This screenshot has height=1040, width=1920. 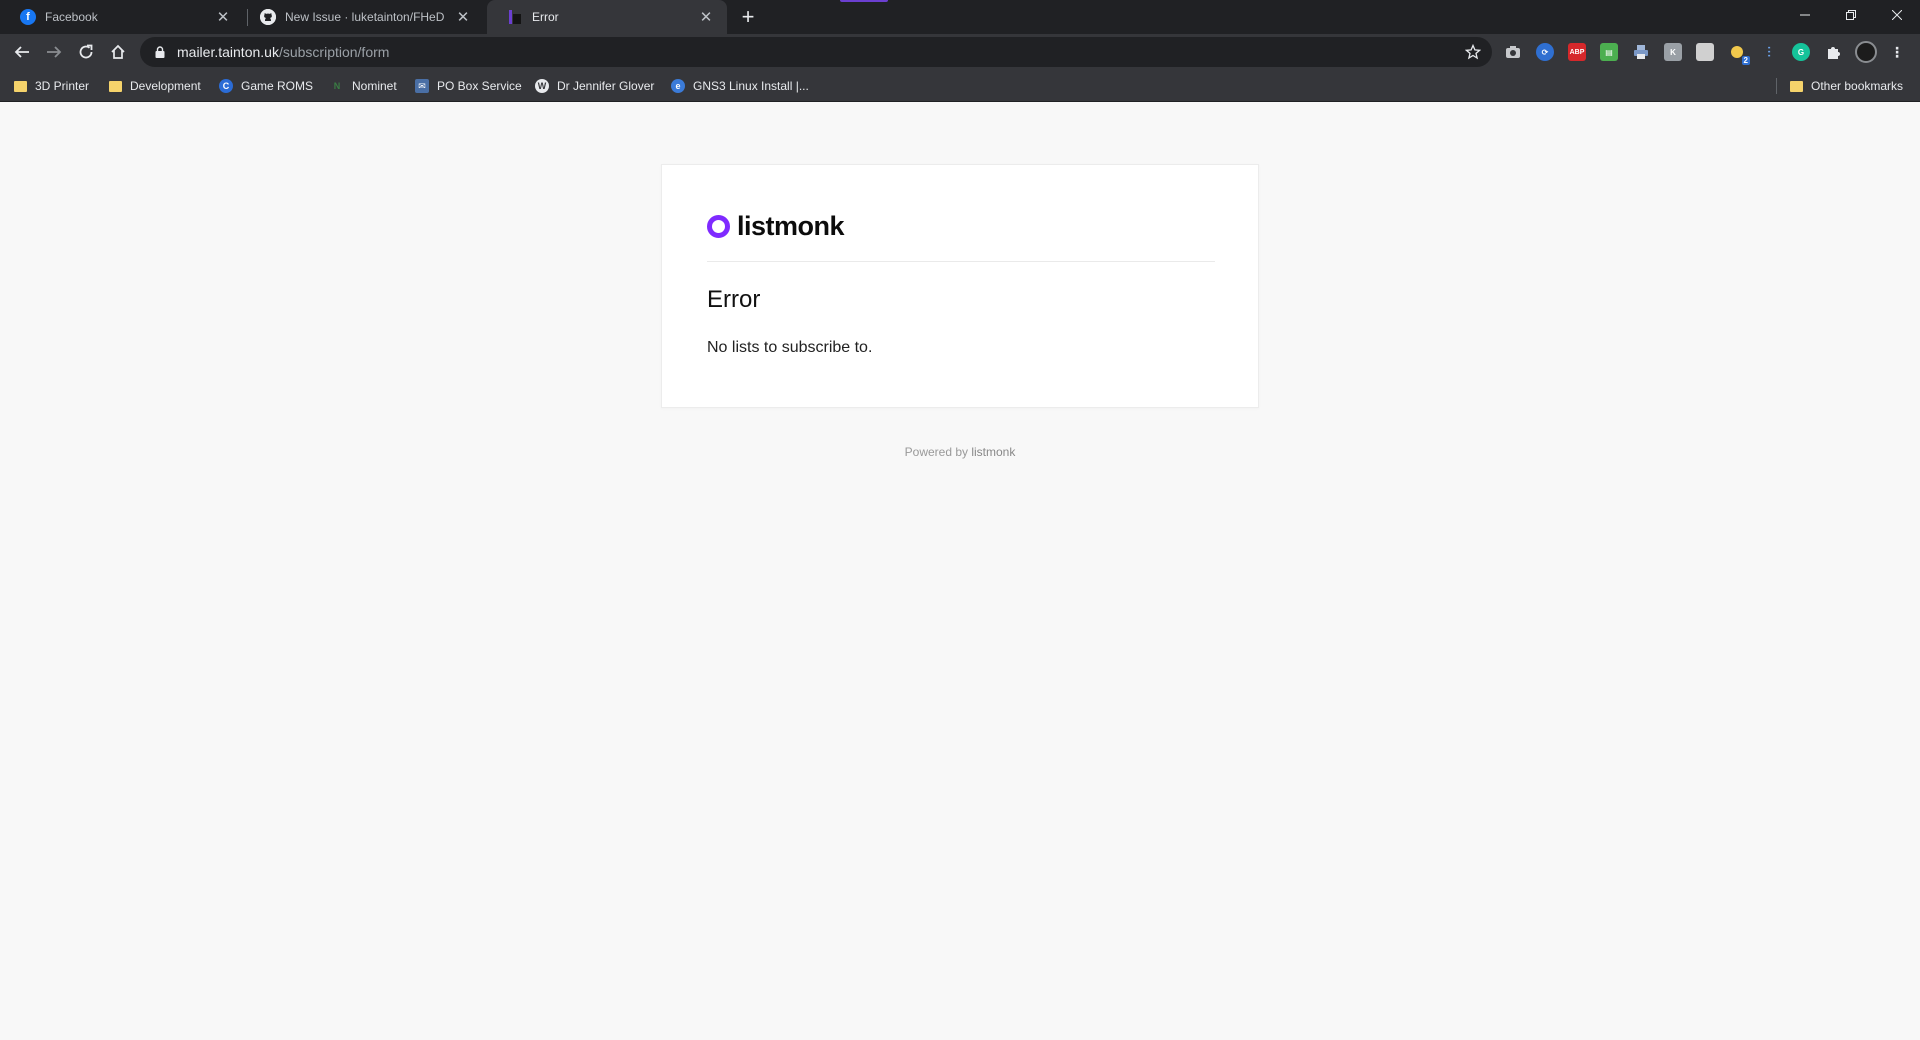 I want to click on tab-github: New Issue · luketainton/FHeD ✕, so click(x=362, y=17).